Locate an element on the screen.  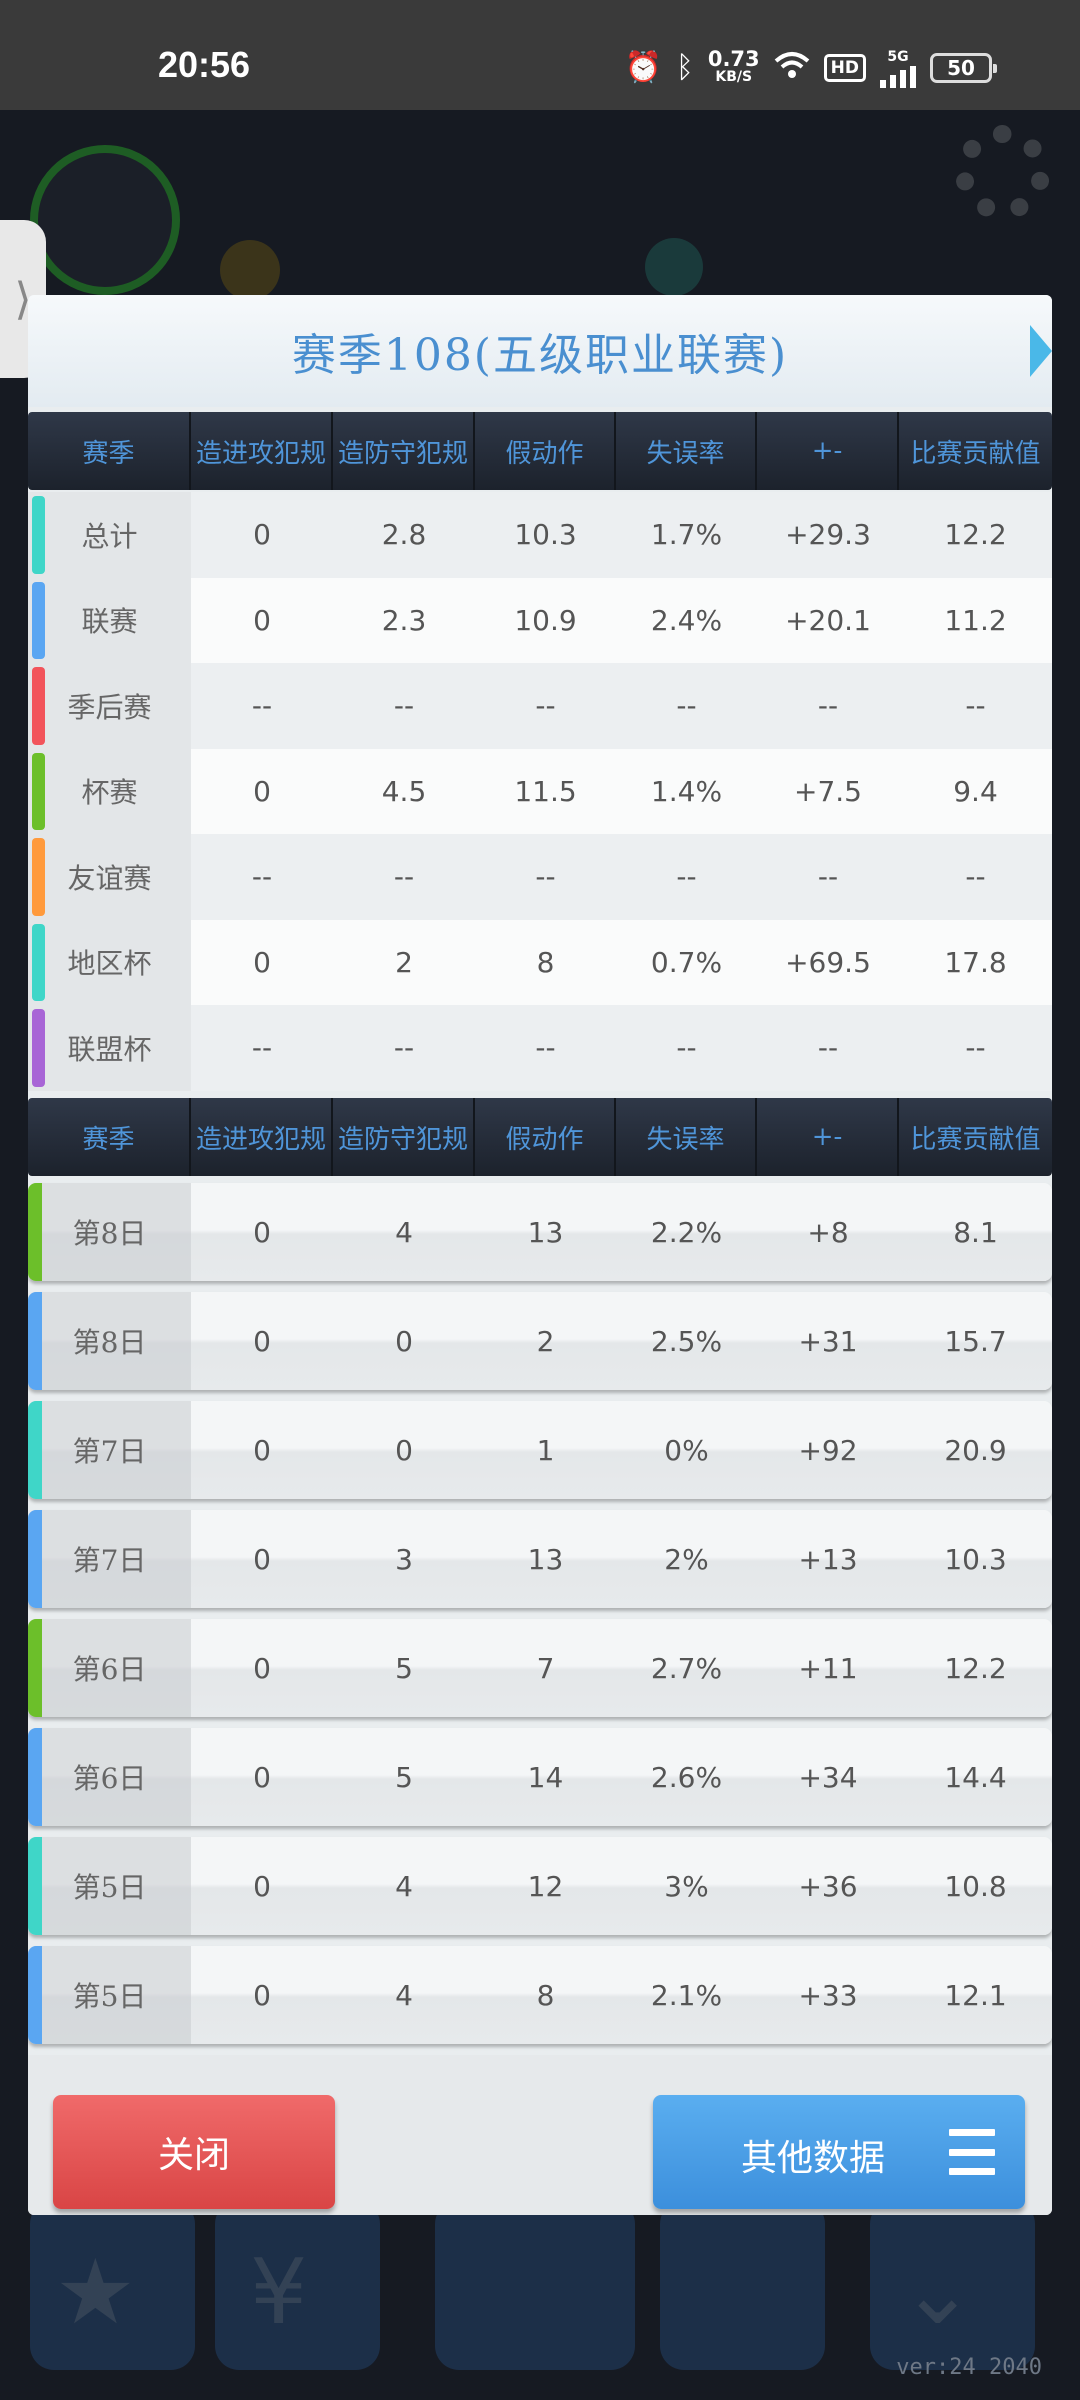
row-label: 杯赛 is located at coordinates (109, 791).